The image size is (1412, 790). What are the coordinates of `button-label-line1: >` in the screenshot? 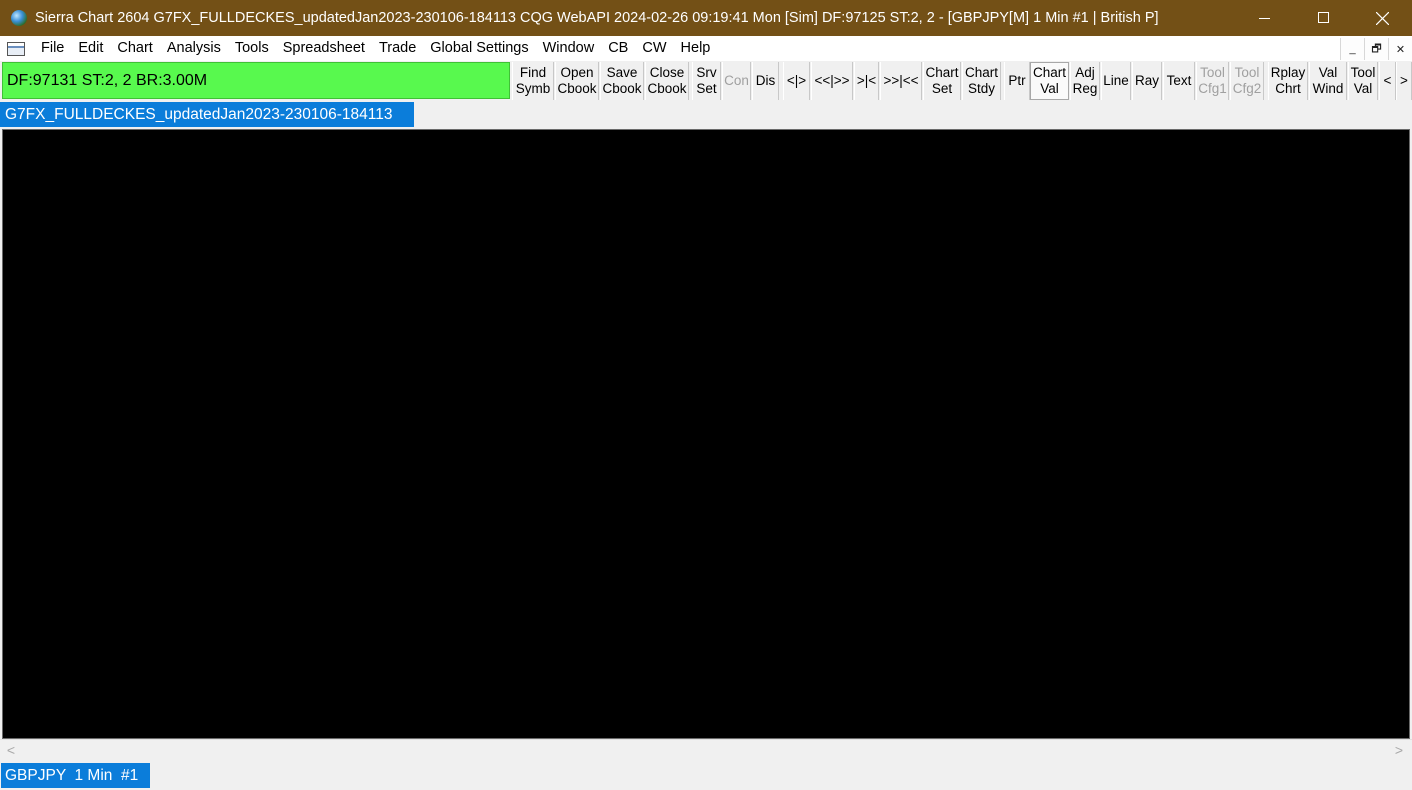 It's located at (1404, 80).